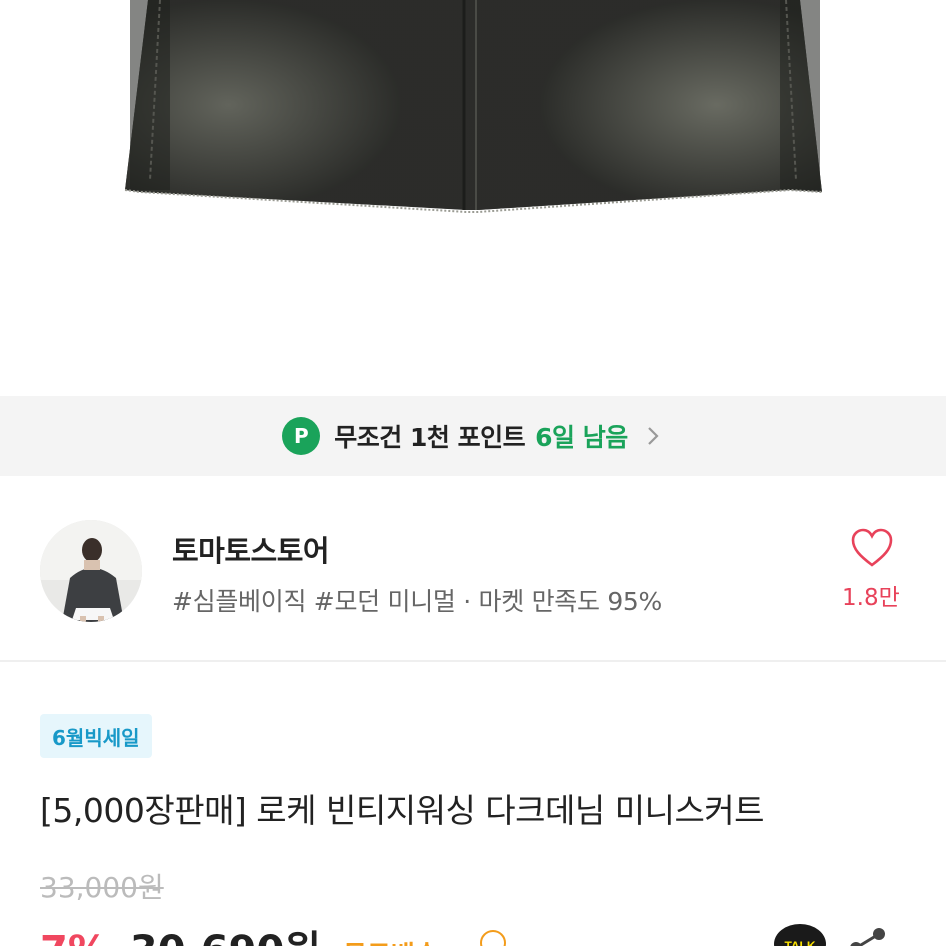  What do you see at coordinates (430, 437) in the screenshot?
I see `point-banner-text: 무조건 1천 포인트` at bounding box center [430, 437].